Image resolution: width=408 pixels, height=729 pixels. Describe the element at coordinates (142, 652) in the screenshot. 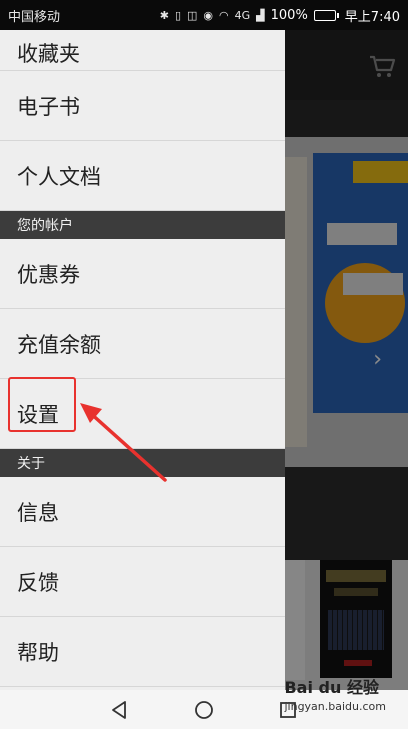

I see `menu-item-help: 帮助` at that location.